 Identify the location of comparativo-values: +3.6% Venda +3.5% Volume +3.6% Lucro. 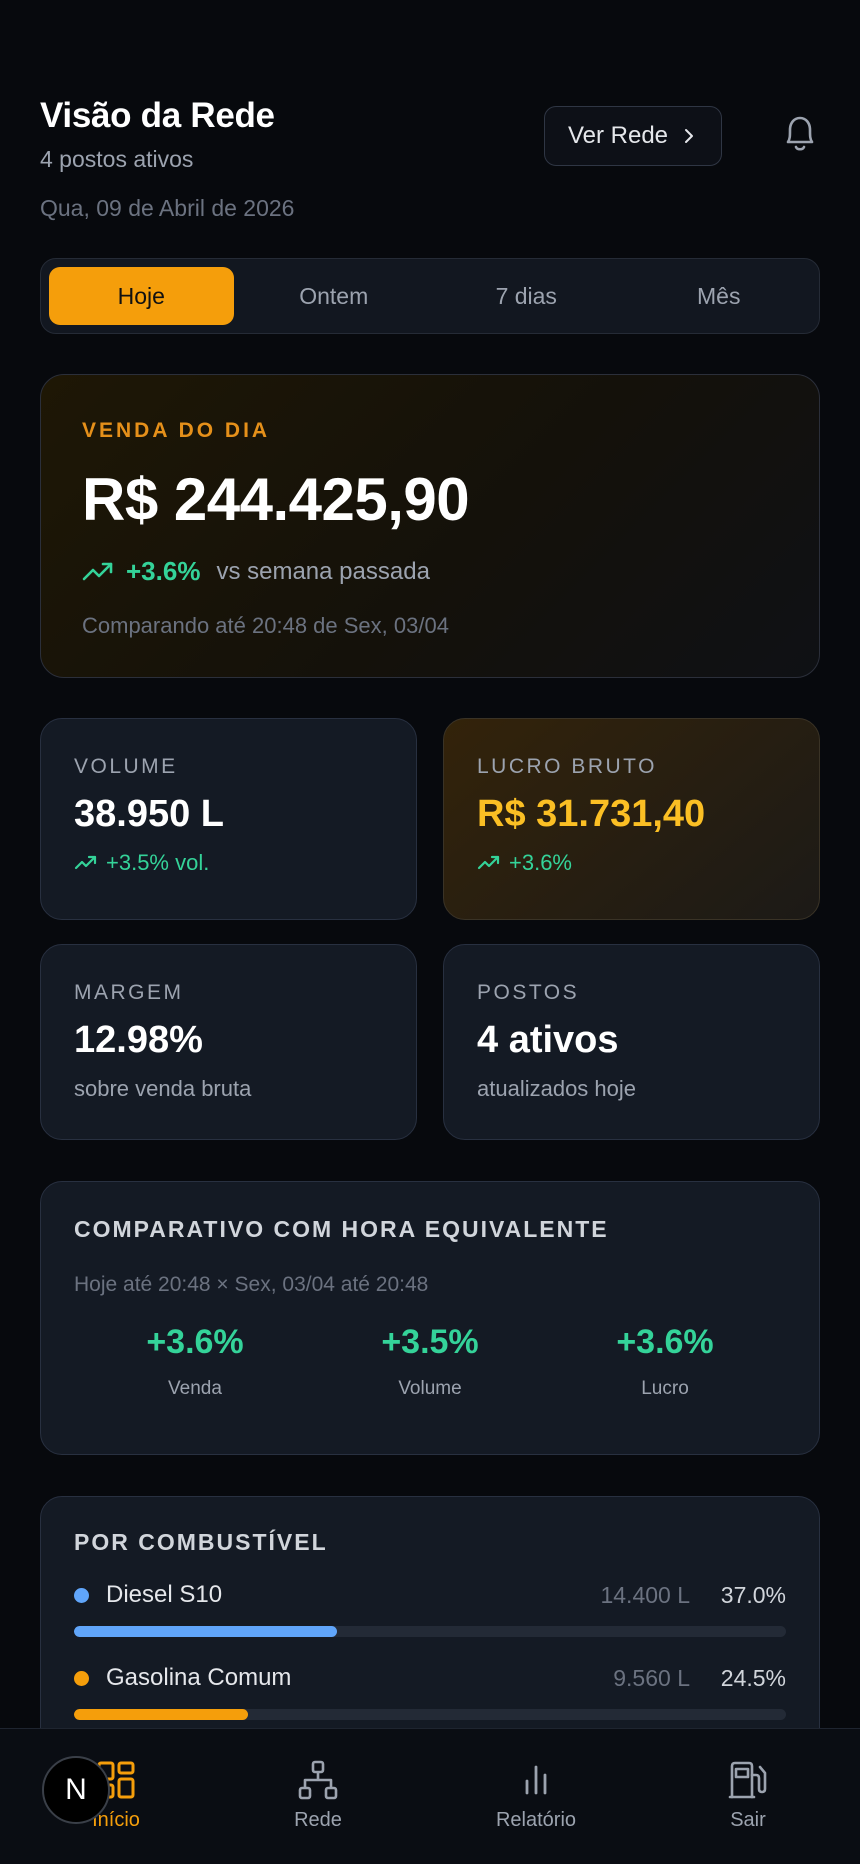
(430, 1361).